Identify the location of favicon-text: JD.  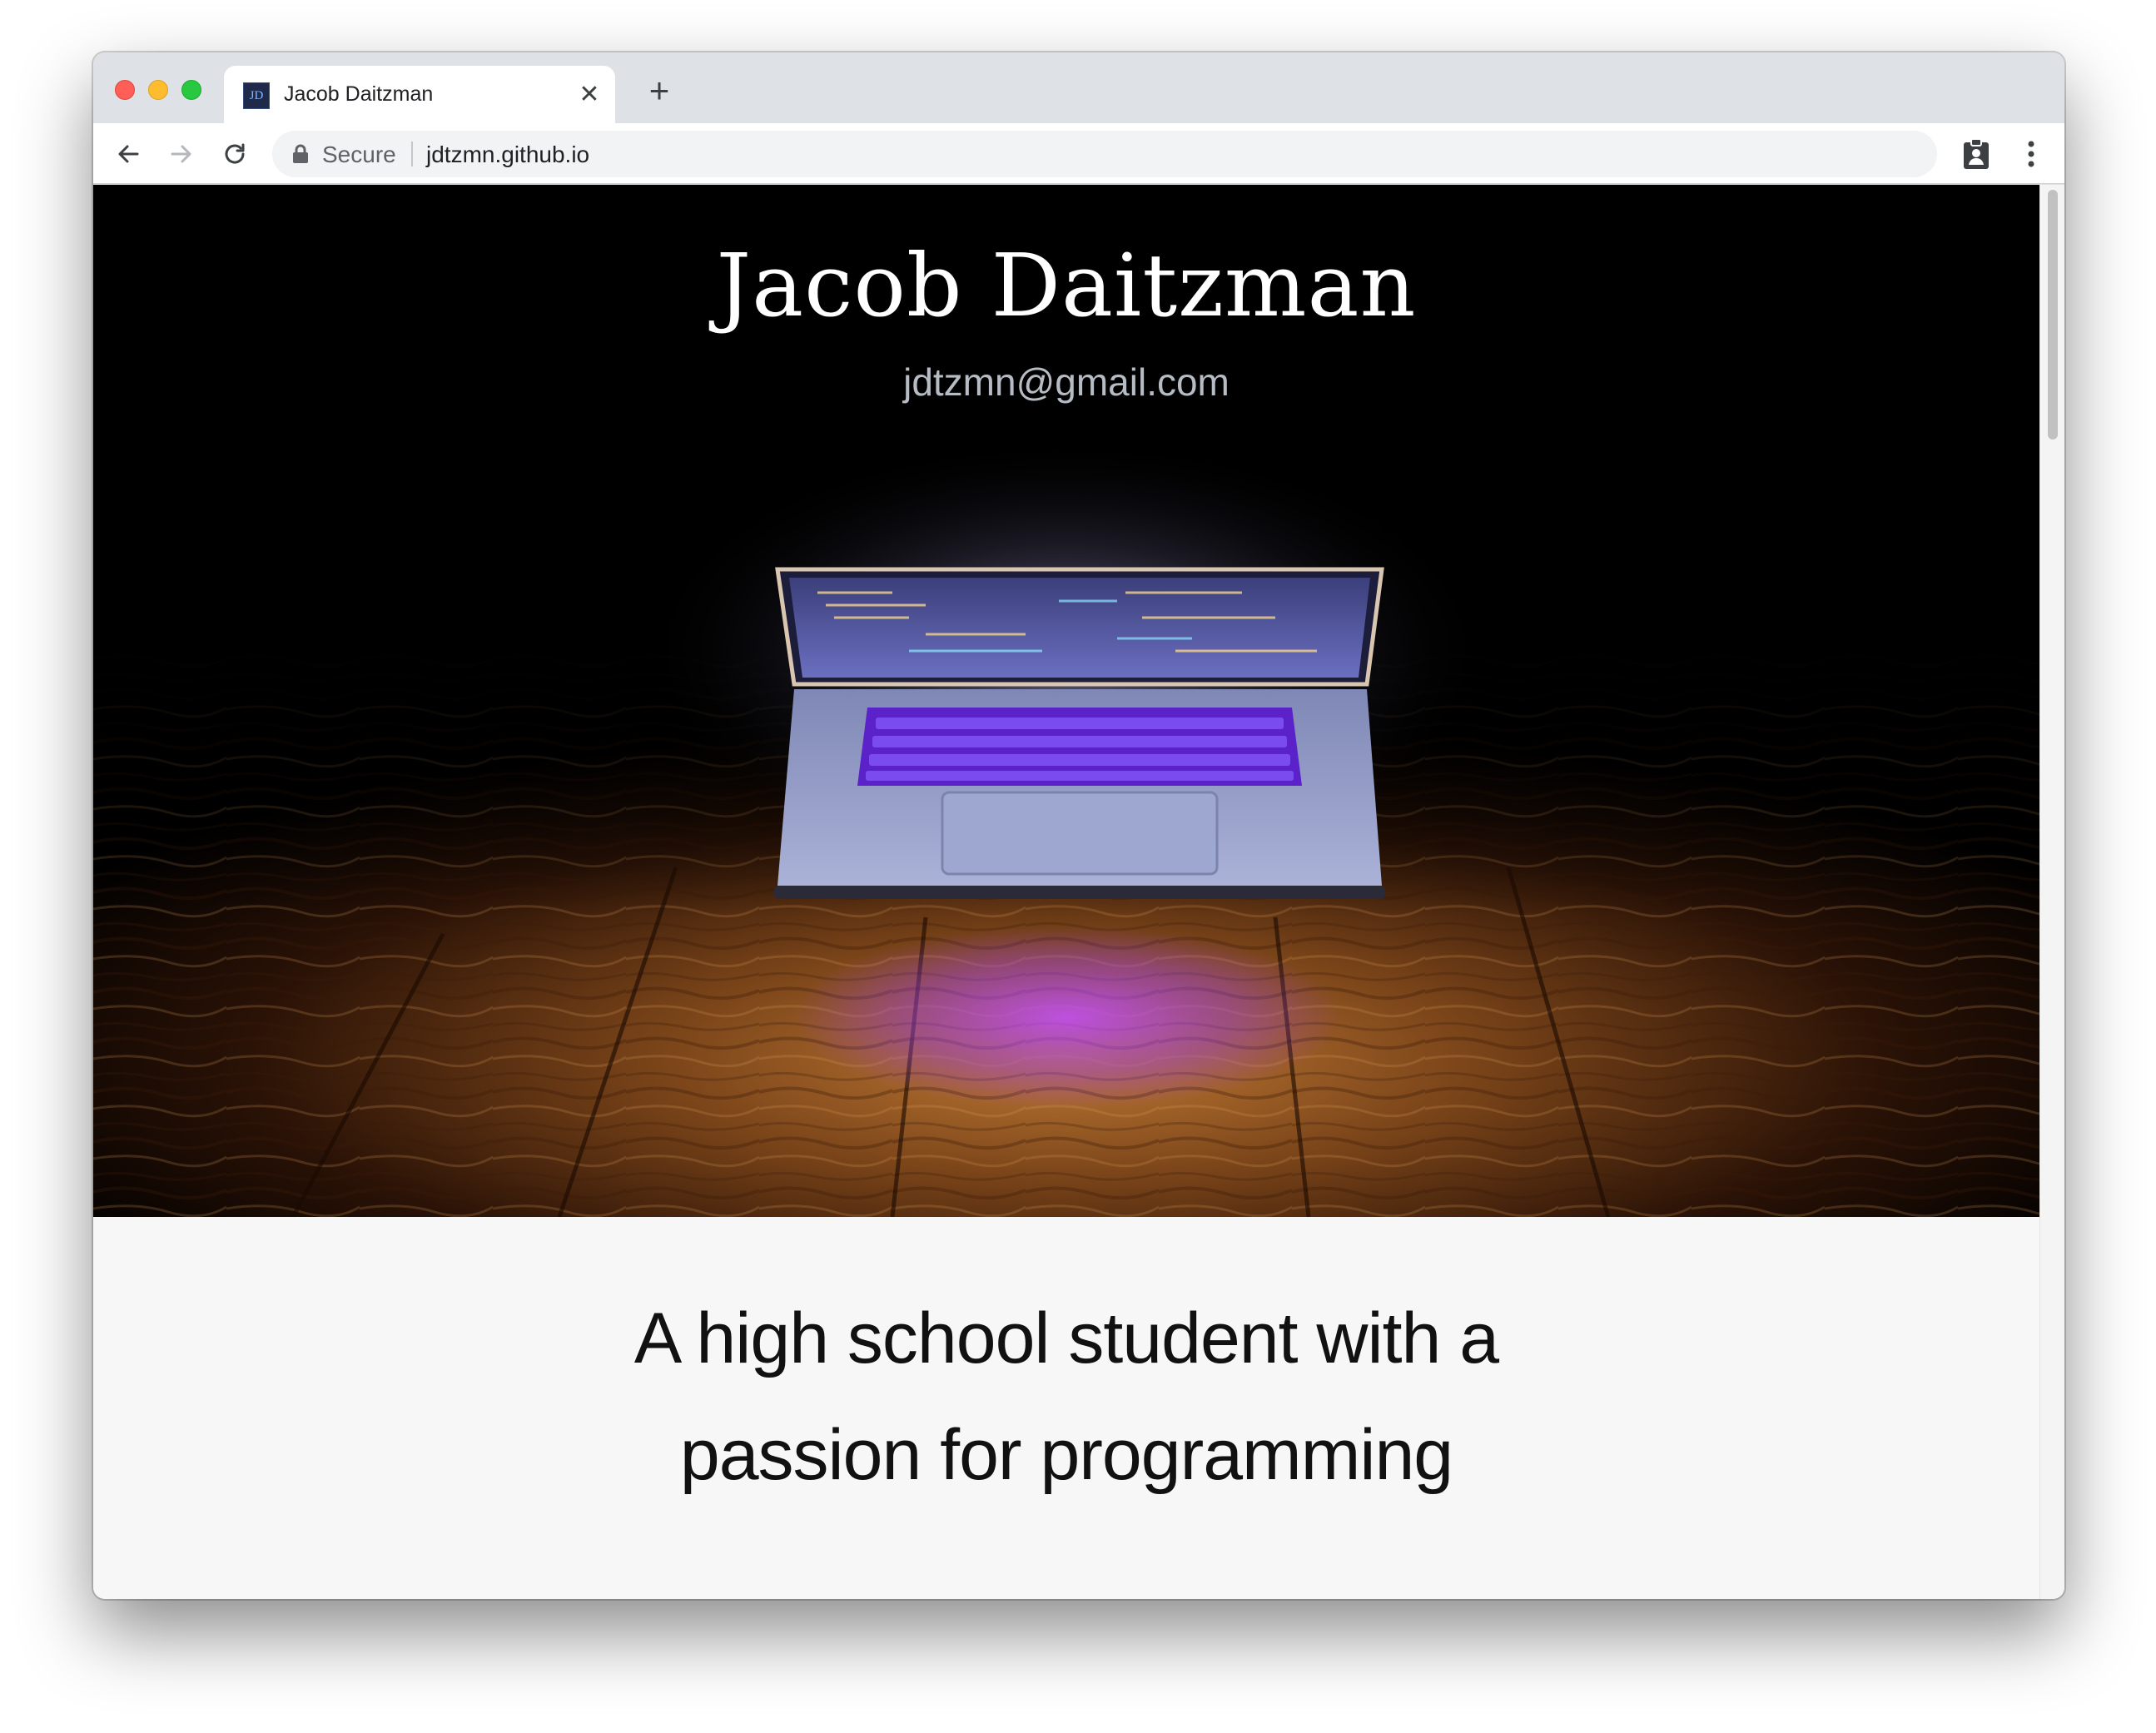
(256, 95).